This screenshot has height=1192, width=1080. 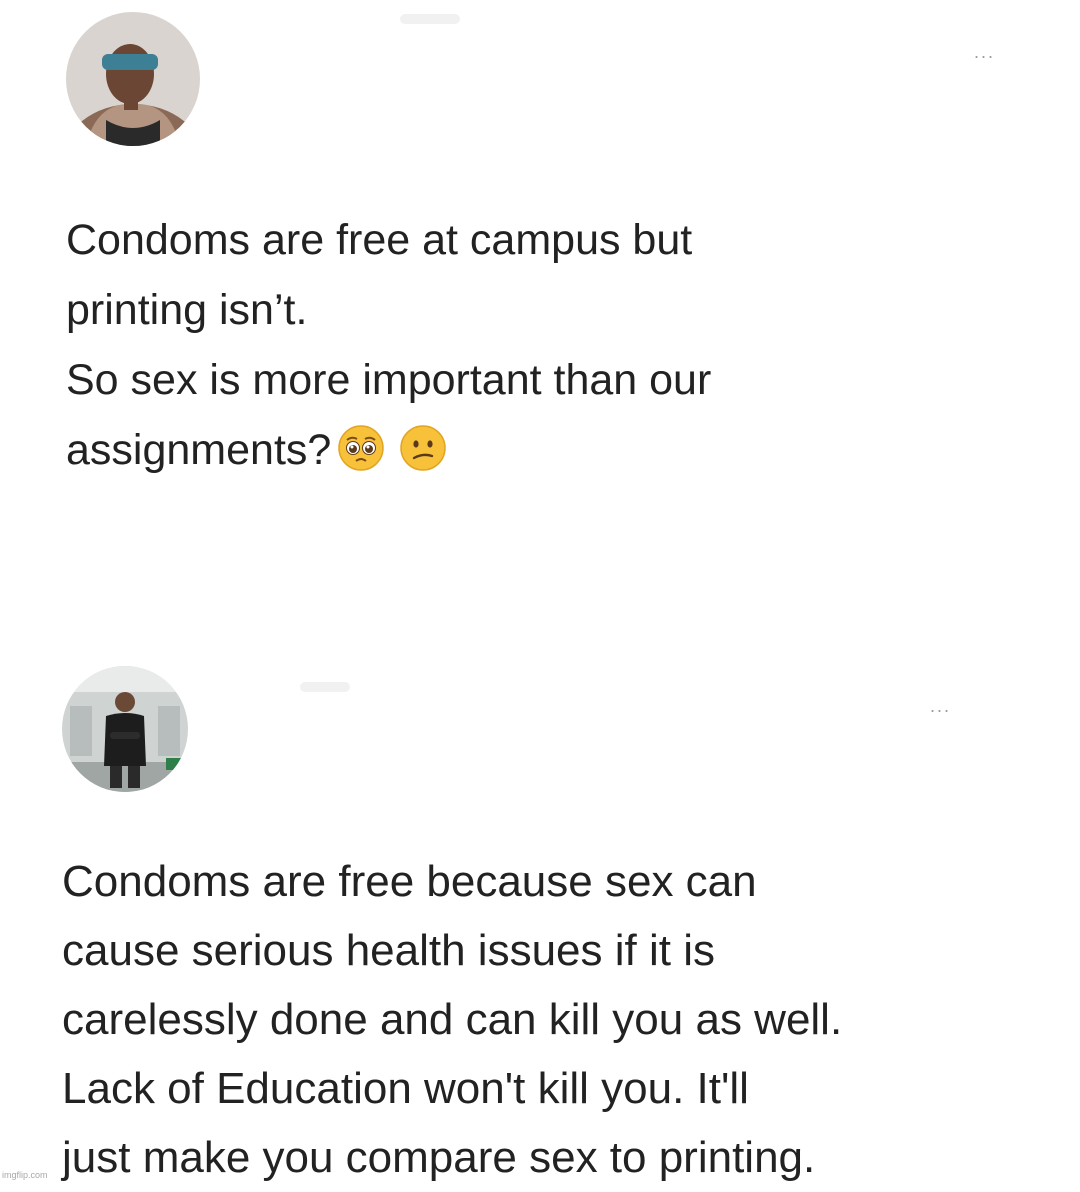 I want to click on tweet-line: assignments?, so click(x=199, y=450).